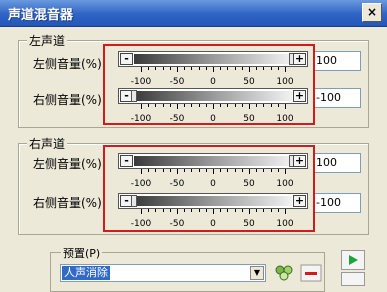  Describe the element at coordinates (353, 279) in the screenshot. I see `secondary-button` at that location.